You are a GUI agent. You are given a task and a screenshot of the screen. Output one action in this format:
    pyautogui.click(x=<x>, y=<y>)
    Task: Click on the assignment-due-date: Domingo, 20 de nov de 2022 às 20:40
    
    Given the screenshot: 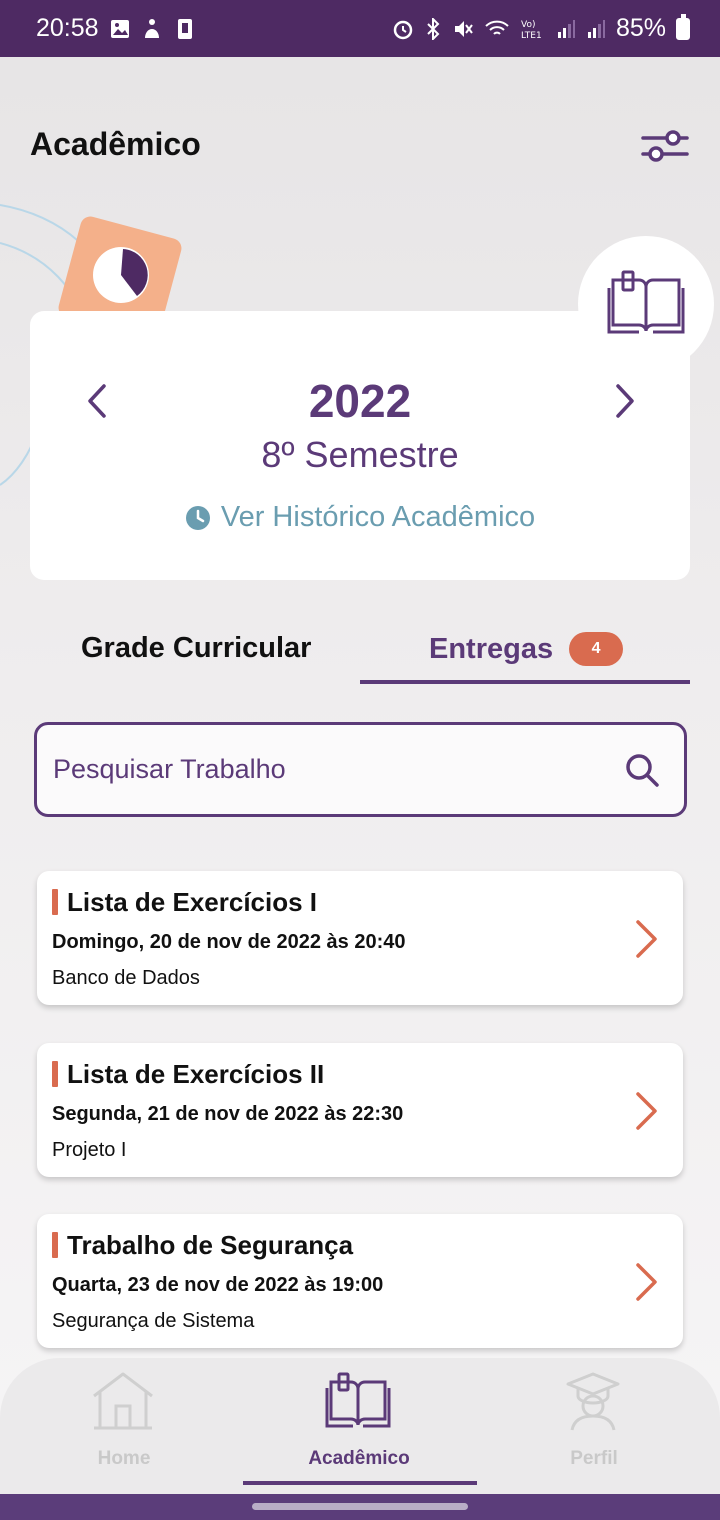 What is the action you would take?
    pyautogui.click(x=229, y=942)
    